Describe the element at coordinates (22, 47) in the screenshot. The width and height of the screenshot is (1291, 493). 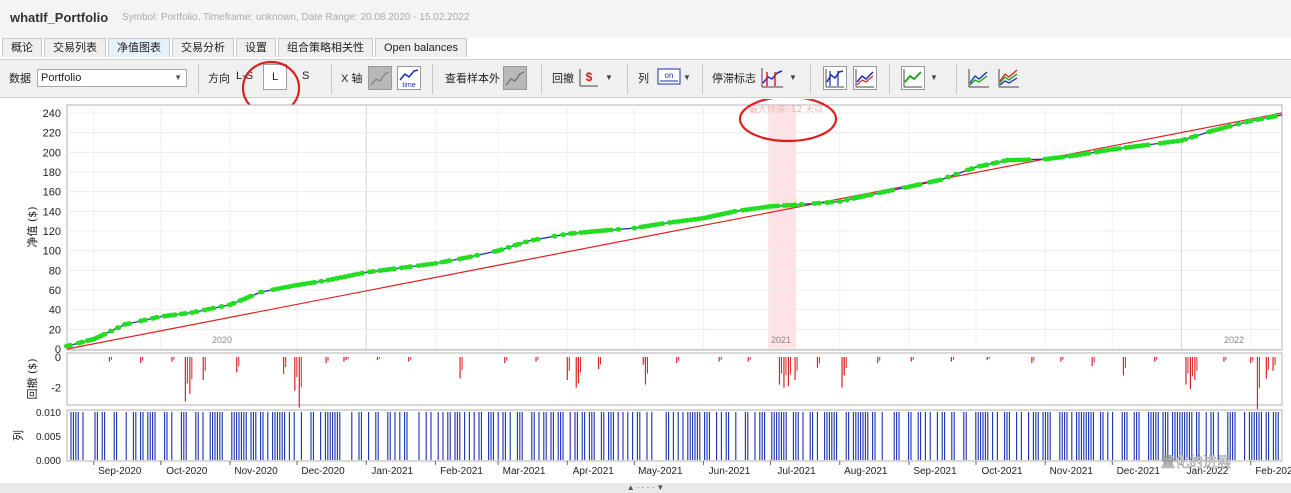
I see `tab-overview: 概论` at that location.